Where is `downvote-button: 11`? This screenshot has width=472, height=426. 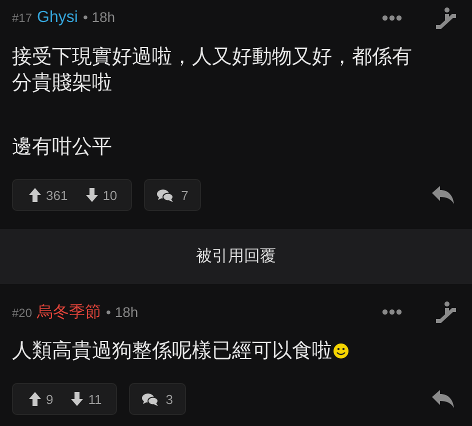 downvote-button: 11 is located at coordinates (89, 399).